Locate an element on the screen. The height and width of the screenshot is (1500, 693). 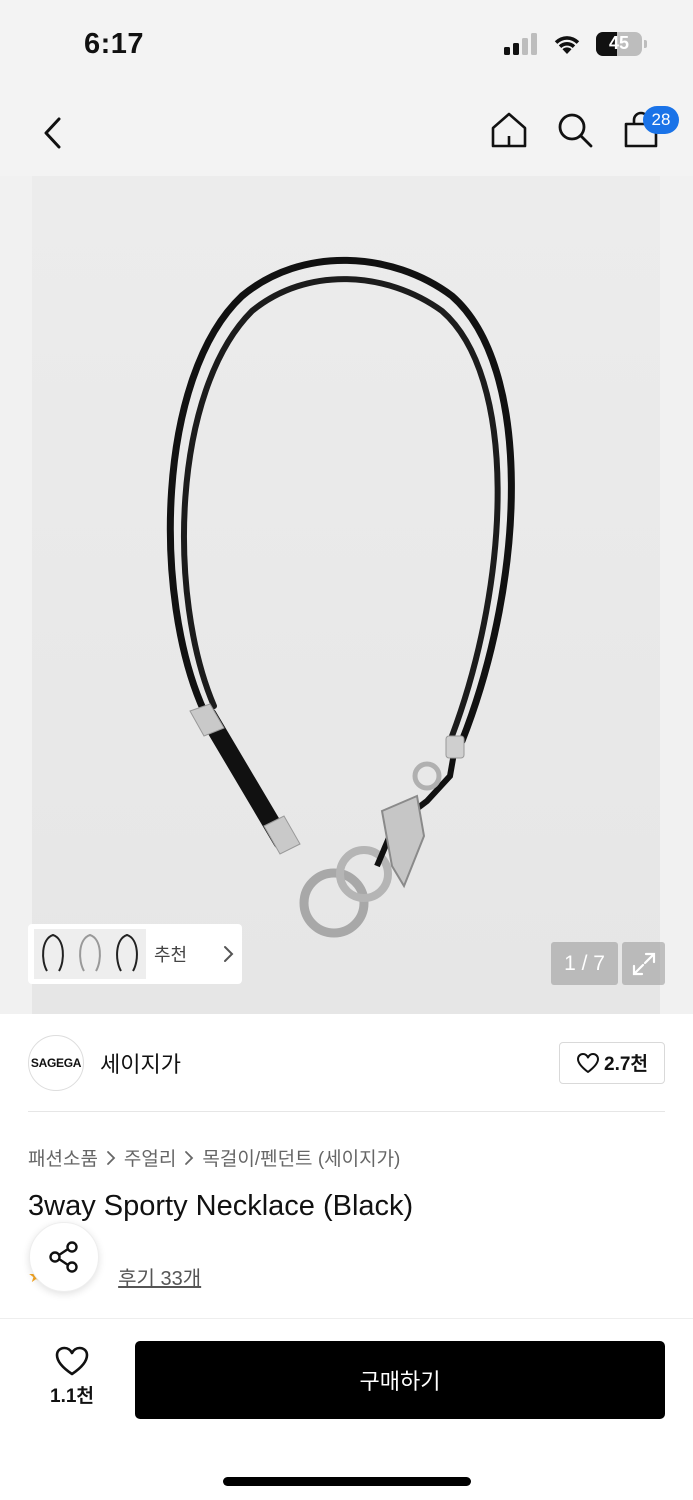
brand-name: 세이지가 is located at coordinates (329, 1063).